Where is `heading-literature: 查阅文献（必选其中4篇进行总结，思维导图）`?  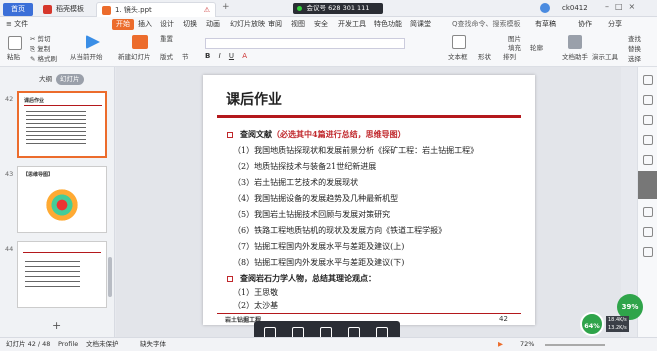
heading-literature: 查阅文献（必选其中4篇进行总结，思维导图） is located at coordinates (316, 134).